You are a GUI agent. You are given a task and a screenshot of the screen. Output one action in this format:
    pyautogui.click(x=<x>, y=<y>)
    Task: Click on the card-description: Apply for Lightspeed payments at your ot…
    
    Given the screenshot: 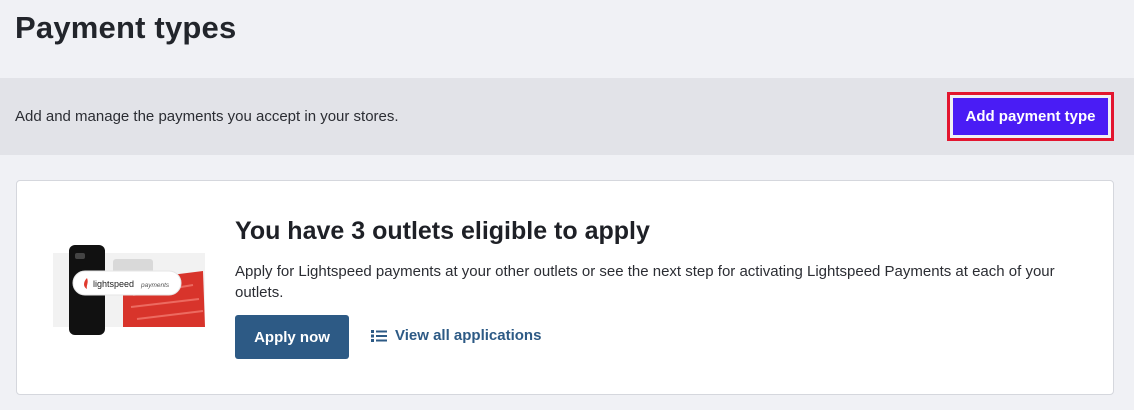 What is the action you would take?
    pyautogui.click(x=645, y=282)
    